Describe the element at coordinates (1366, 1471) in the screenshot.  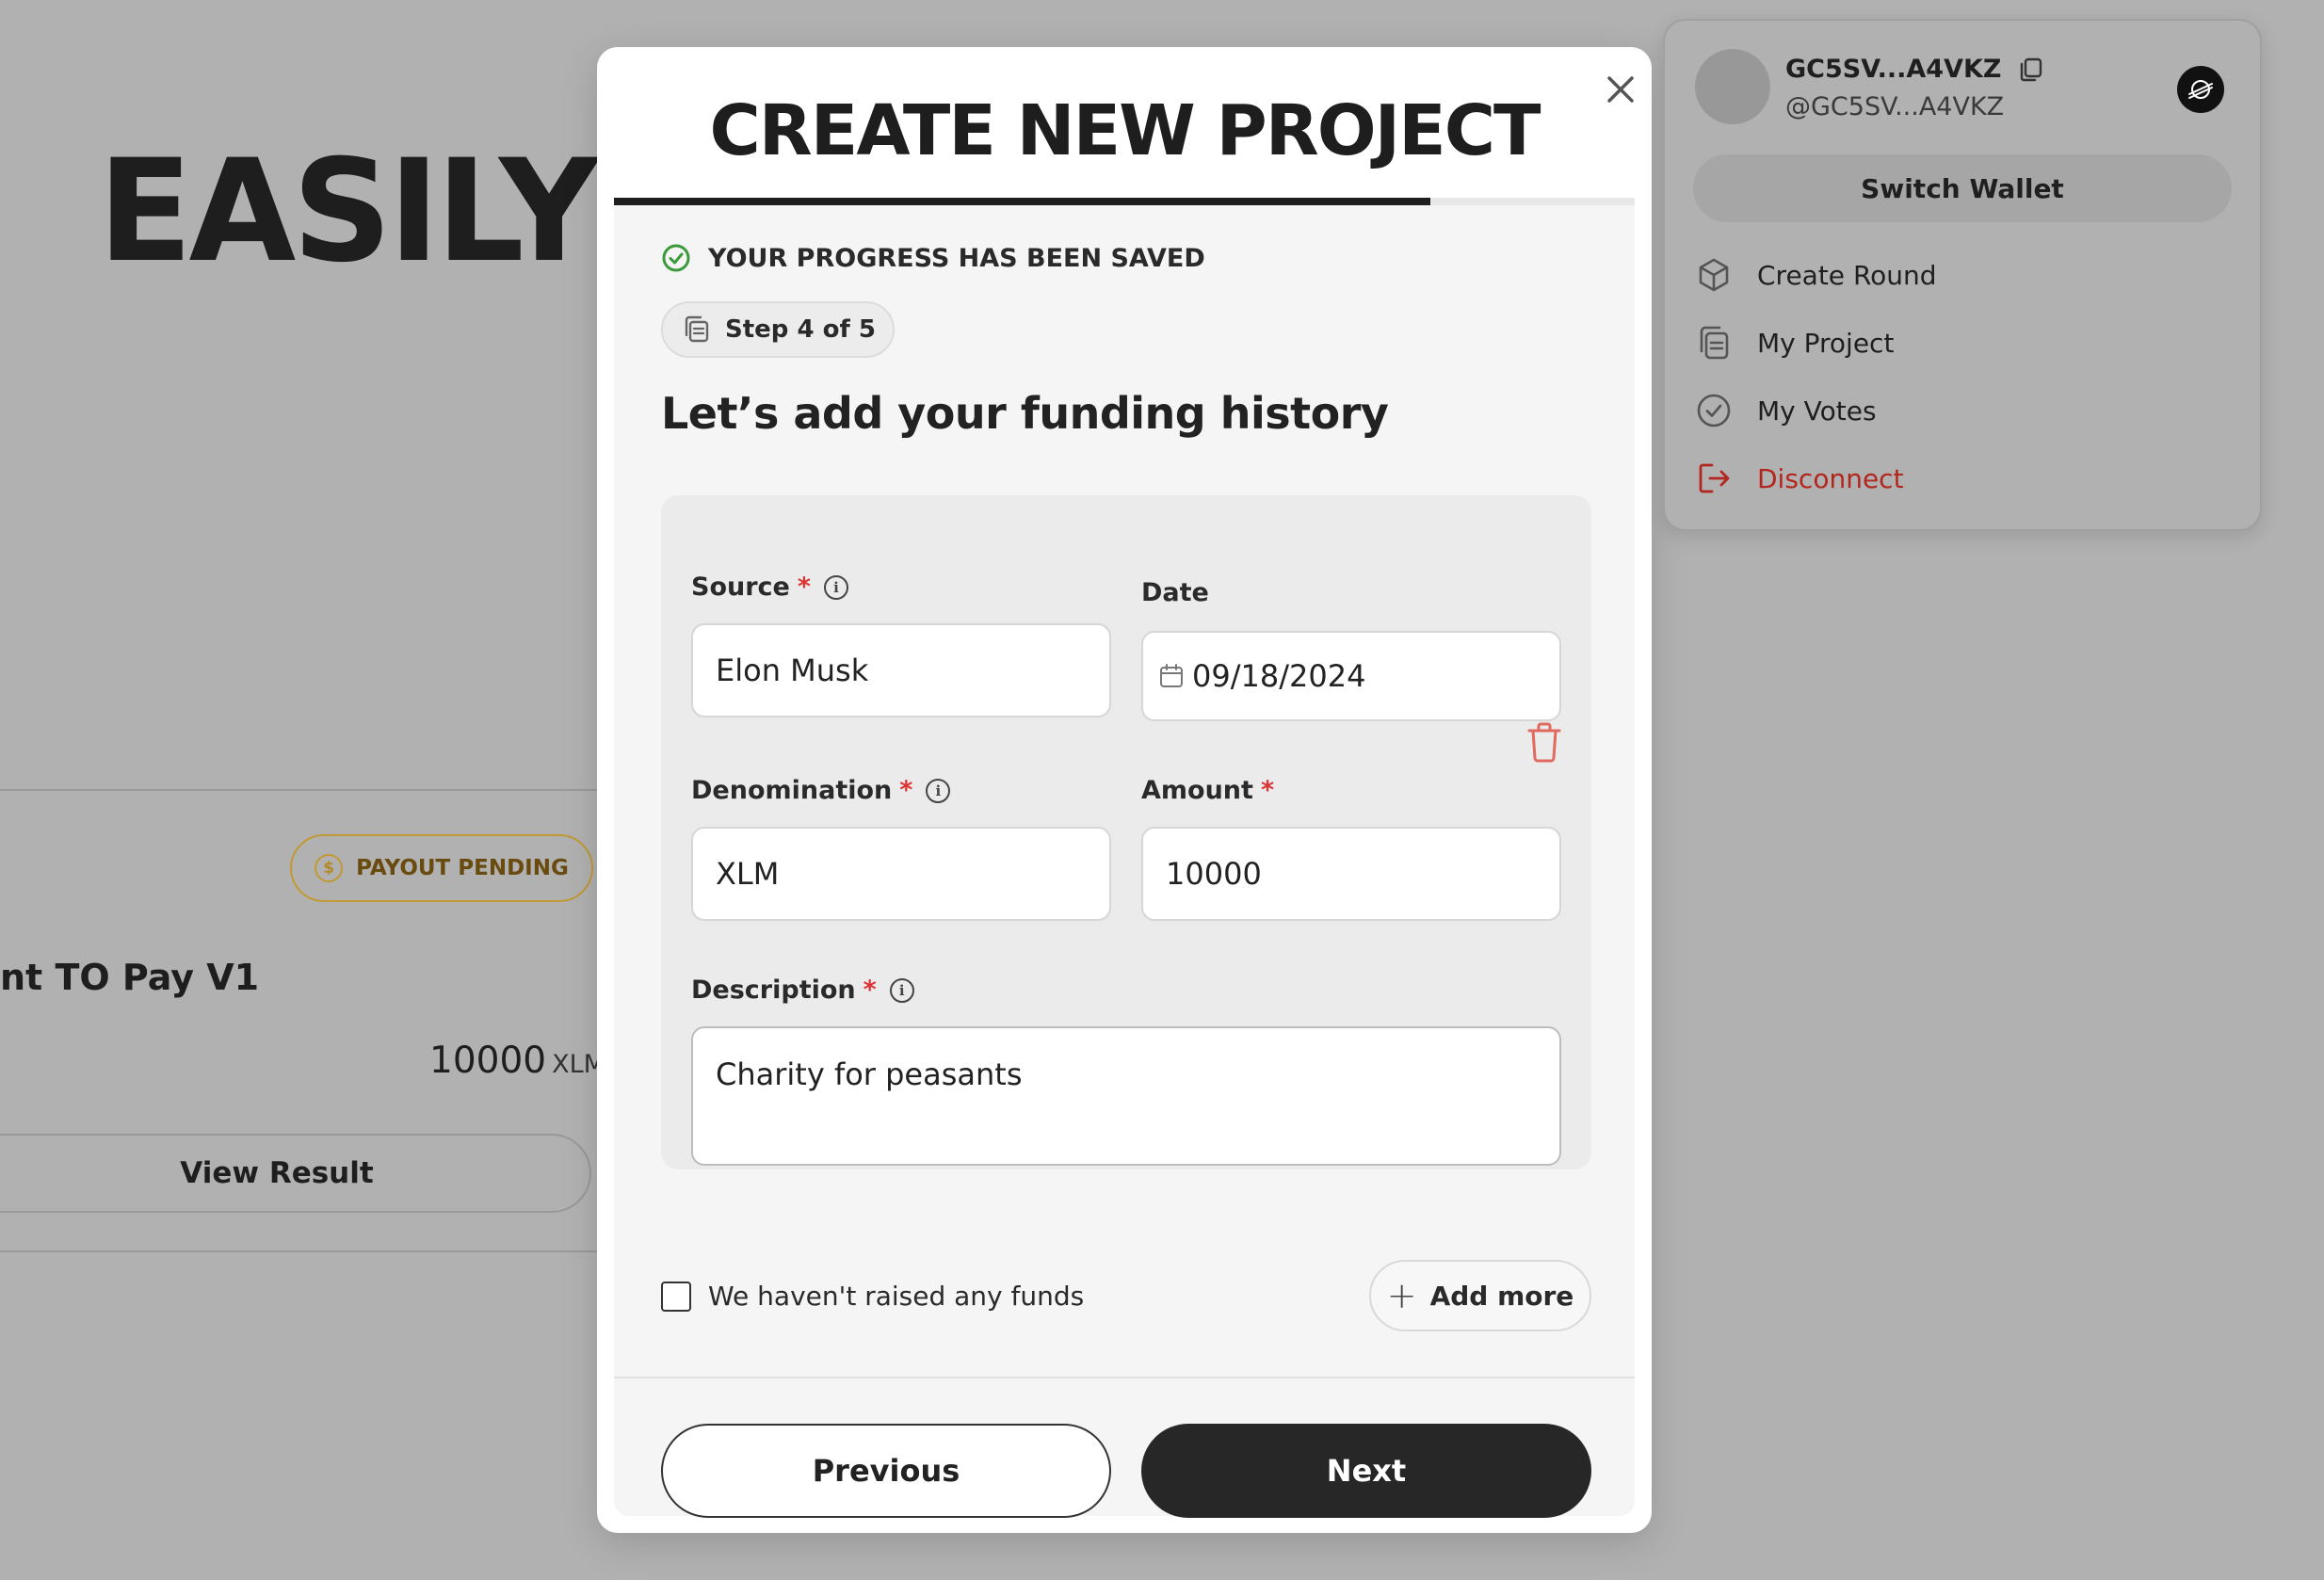
I see `next-button: Next` at that location.